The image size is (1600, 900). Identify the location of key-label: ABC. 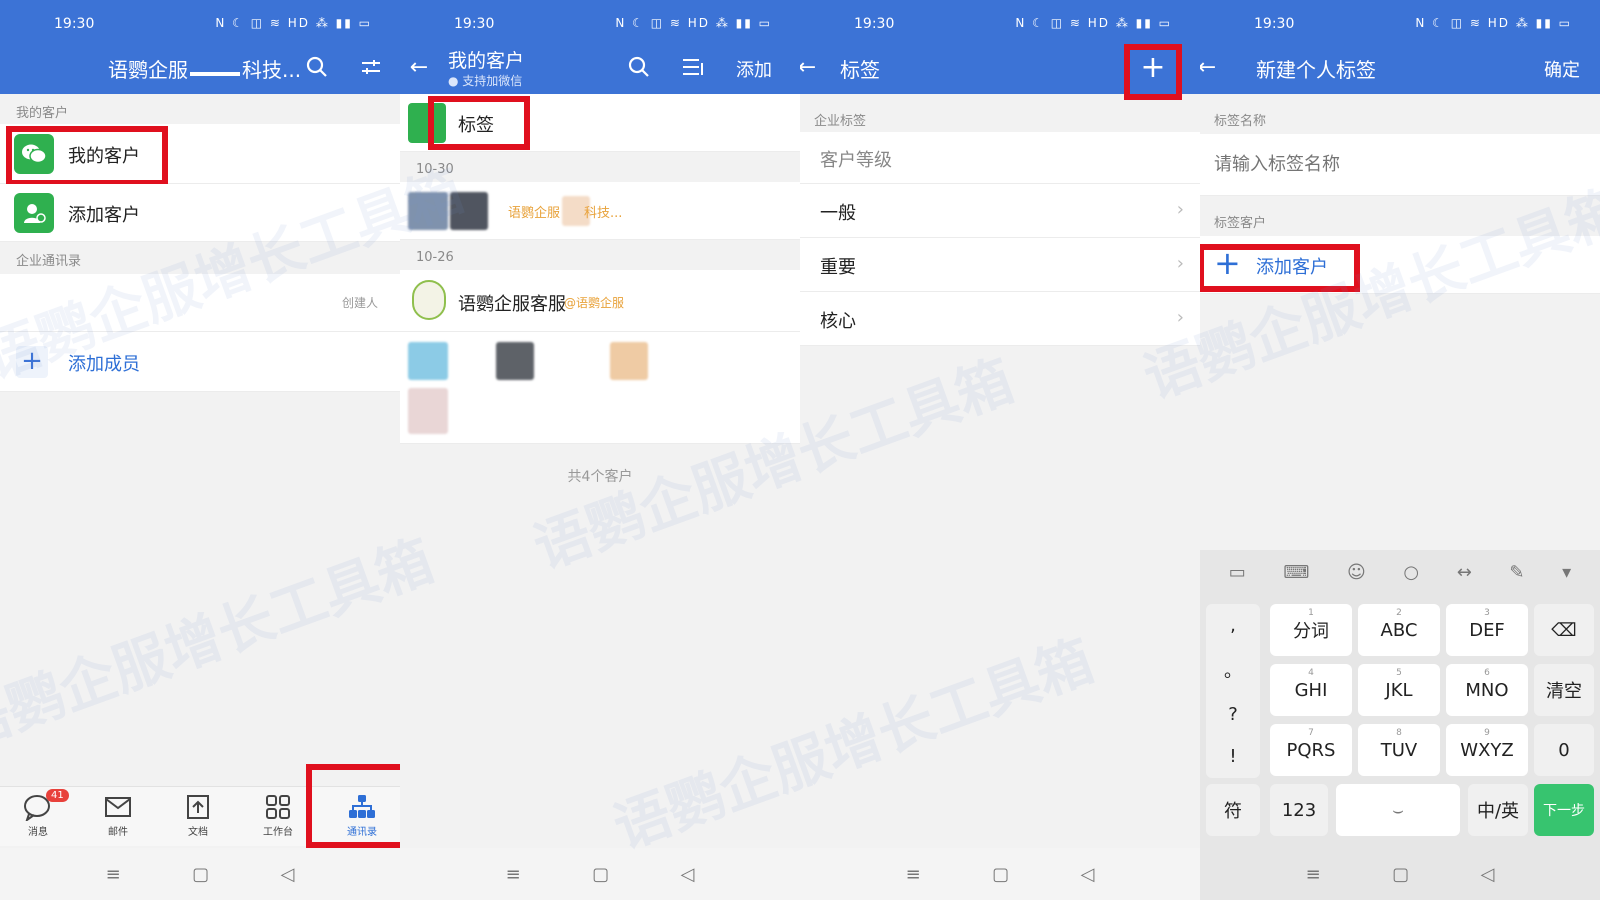
(1399, 630).